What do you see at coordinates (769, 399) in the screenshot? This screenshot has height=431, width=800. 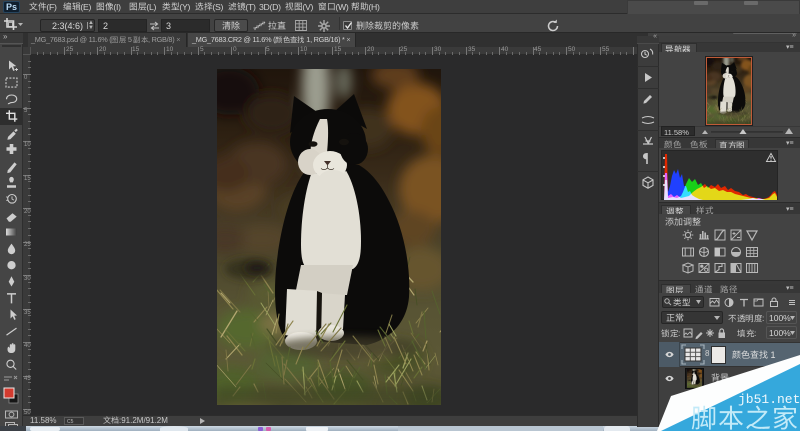 I see `svg-text: jb51.net` at bounding box center [769, 399].